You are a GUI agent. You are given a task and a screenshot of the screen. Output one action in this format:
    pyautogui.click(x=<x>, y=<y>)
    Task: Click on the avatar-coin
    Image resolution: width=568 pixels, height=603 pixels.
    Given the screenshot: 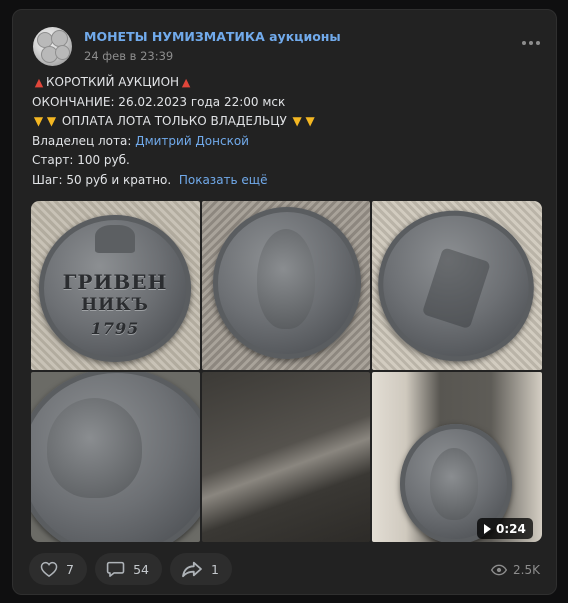 What is the action you would take?
    pyautogui.click(x=62, y=52)
    